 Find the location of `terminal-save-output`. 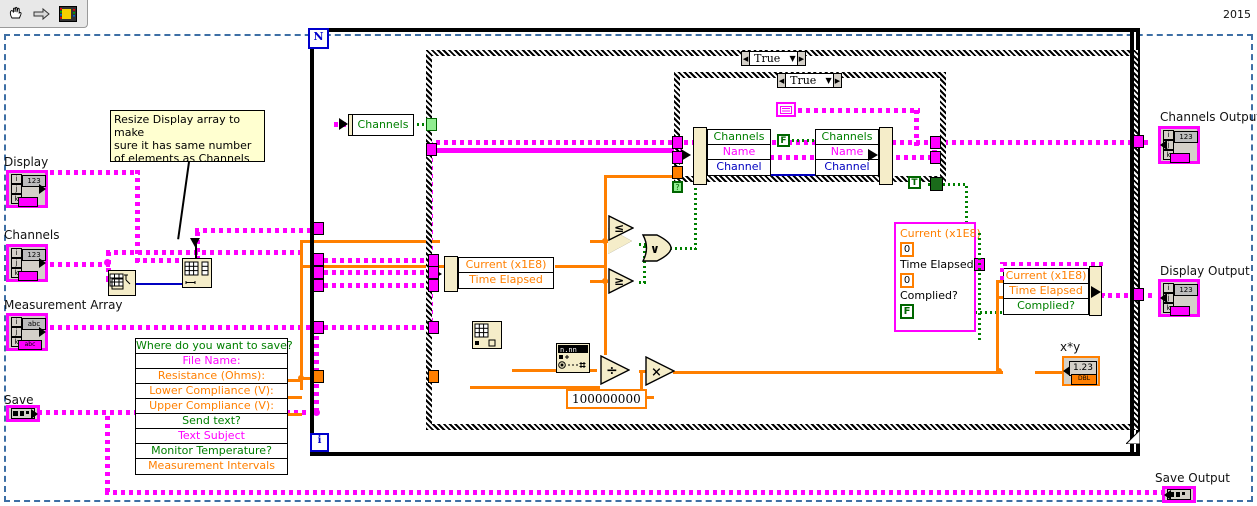

terminal-save-output is located at coordinates (1179, 494).